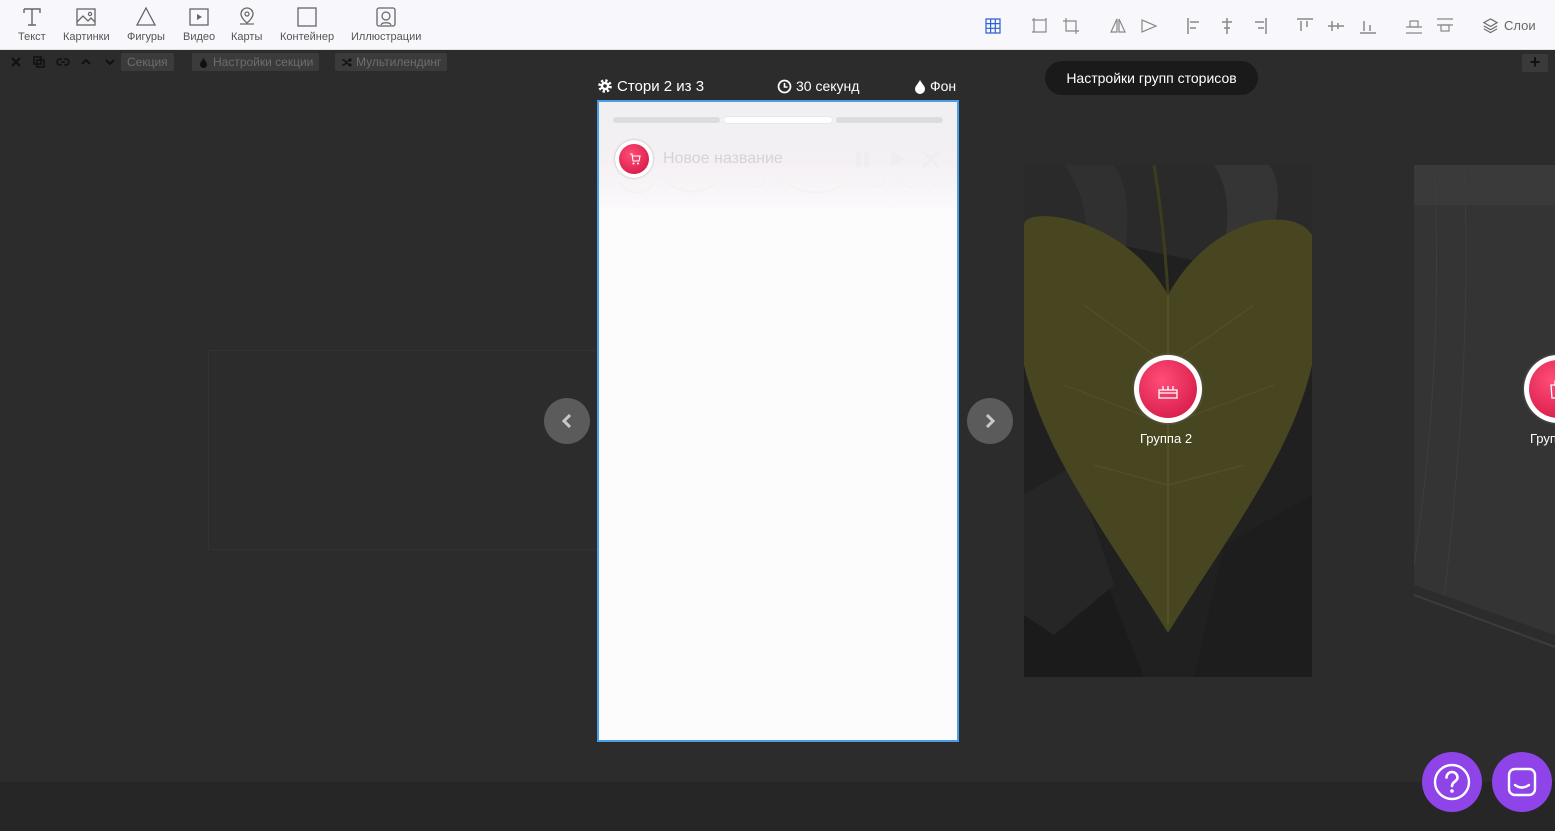  I want to click on tool-container: Контейнер, so click(307, 24).